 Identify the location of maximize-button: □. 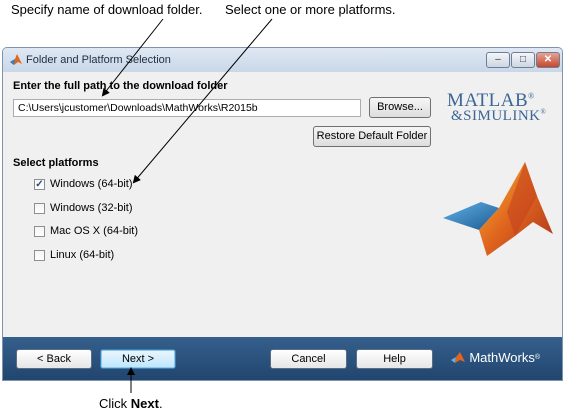
(523, 60).